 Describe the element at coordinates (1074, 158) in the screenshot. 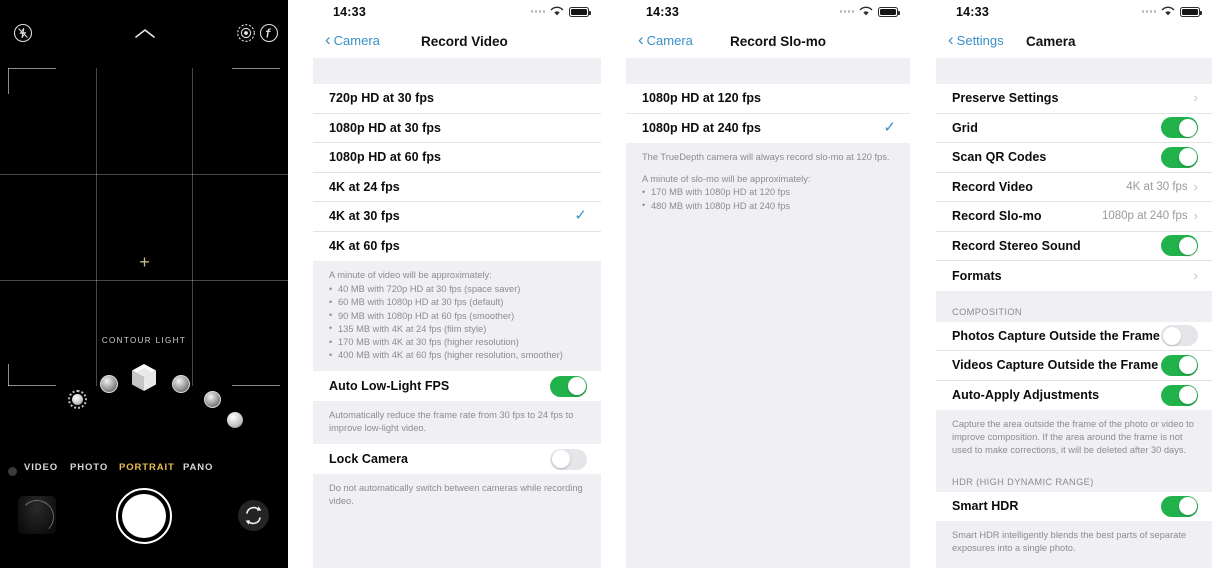

I see `row-scan-qr-codes: Scan QR Codes` at that location.